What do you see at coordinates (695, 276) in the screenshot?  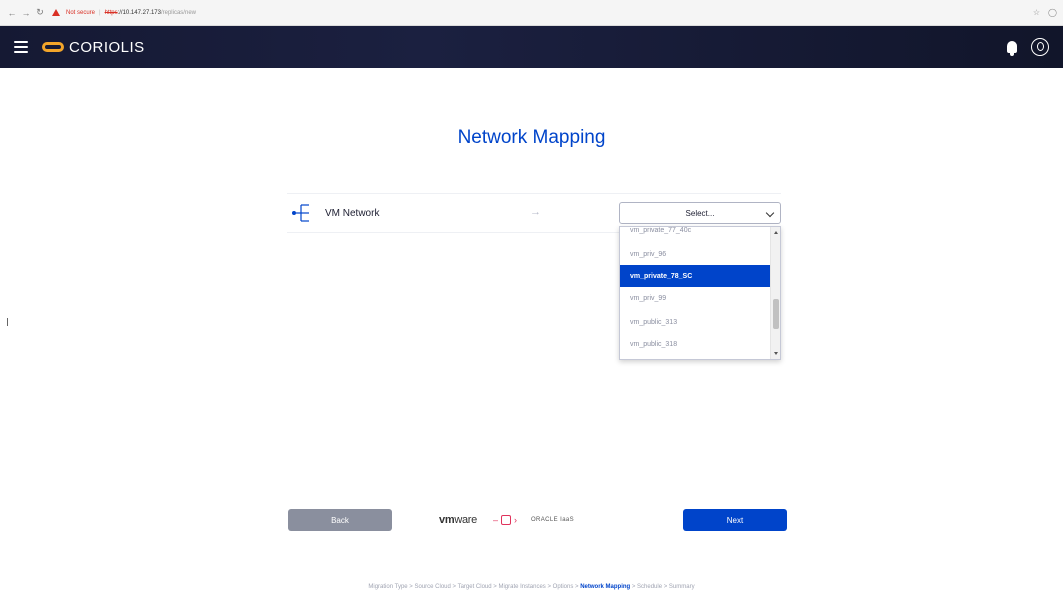 I see `dropdown-option-selected: vm_private_78_SC` at bounding box center [695, 276].